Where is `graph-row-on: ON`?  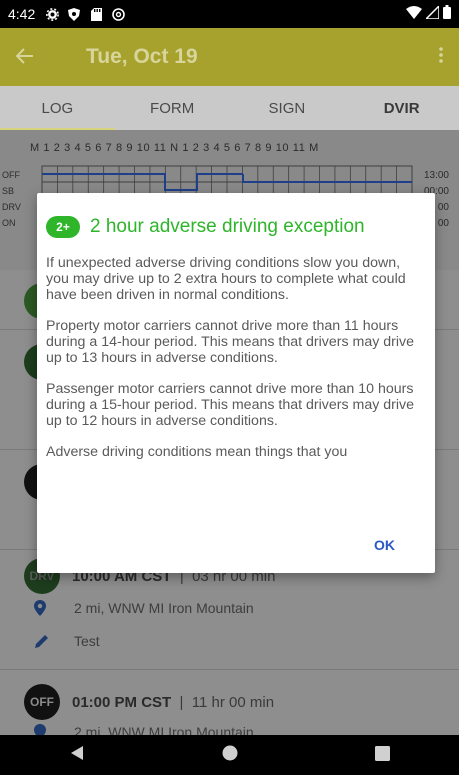
graph-row-on: ON is located at coordinates (9, 223).